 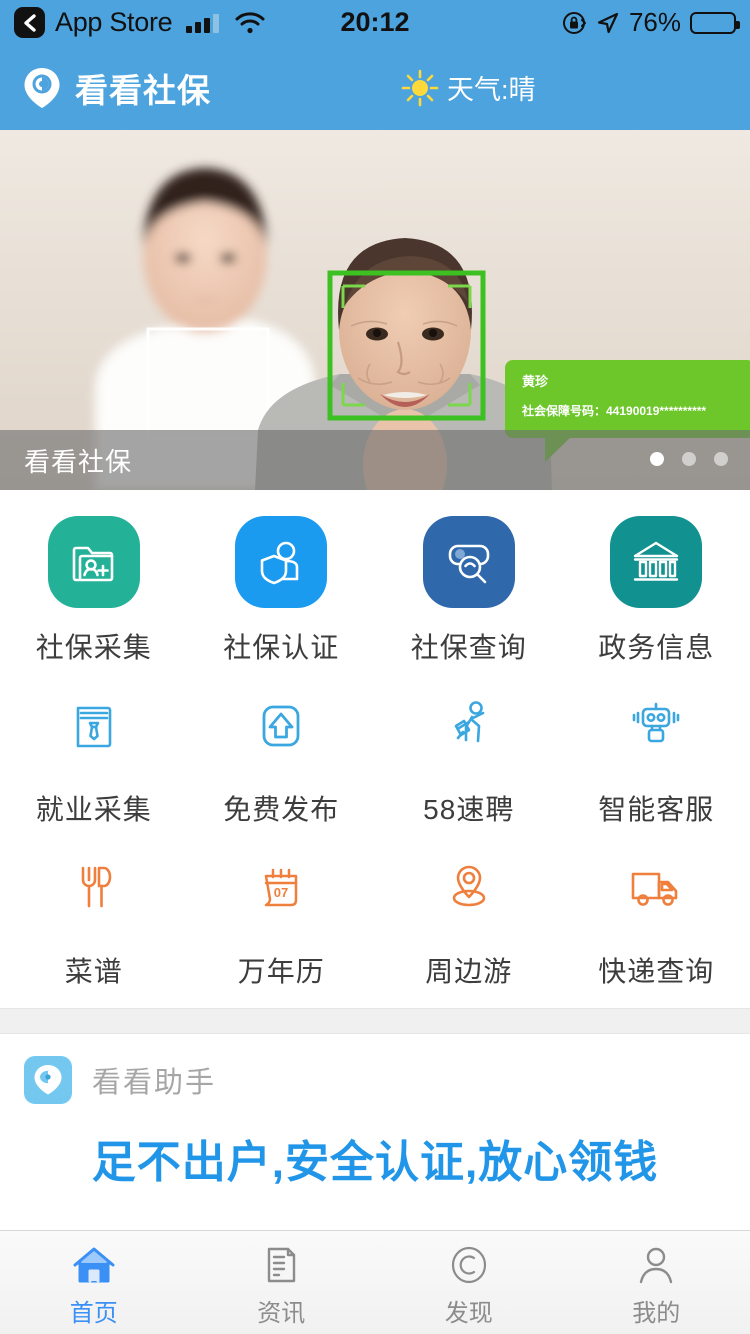 I want to click on tab-home: 首页, so click(x=94, y=1282).